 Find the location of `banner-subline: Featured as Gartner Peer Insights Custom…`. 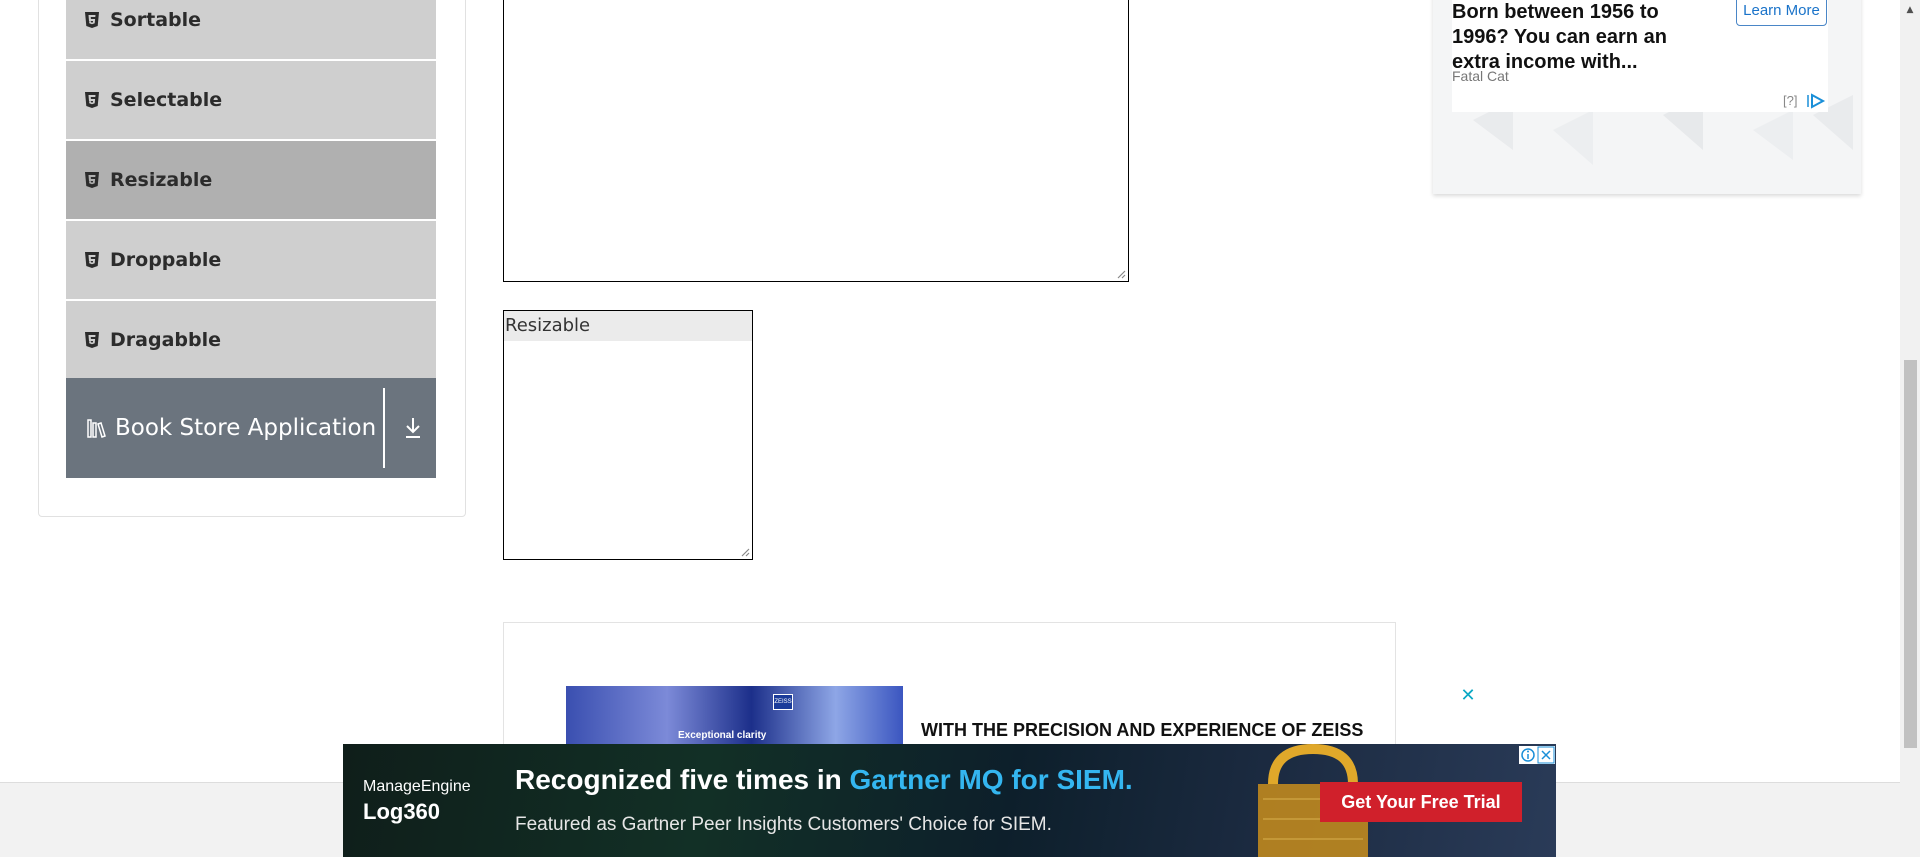

banner-subline: Featured as Gartner Peer Insights Custom… is located at coordinates (783, 824).